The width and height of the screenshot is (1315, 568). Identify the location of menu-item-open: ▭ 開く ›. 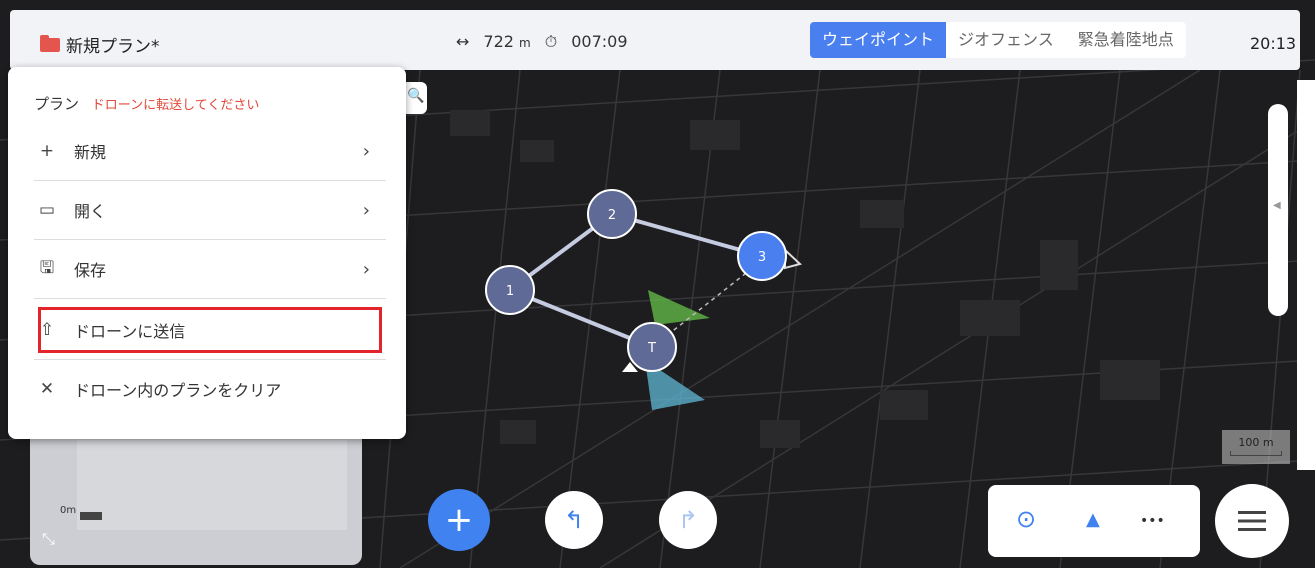
(210, 210).